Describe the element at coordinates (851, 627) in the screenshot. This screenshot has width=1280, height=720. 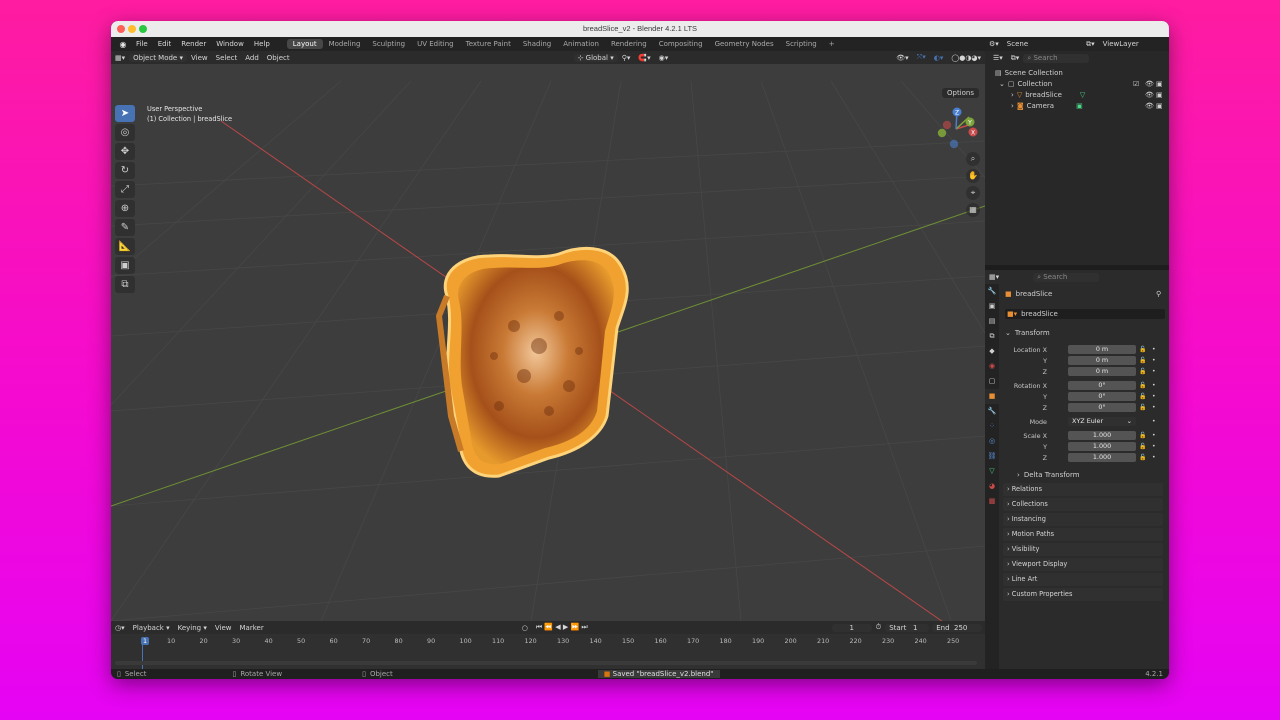
I see `current-frame-field: 1` at that location.